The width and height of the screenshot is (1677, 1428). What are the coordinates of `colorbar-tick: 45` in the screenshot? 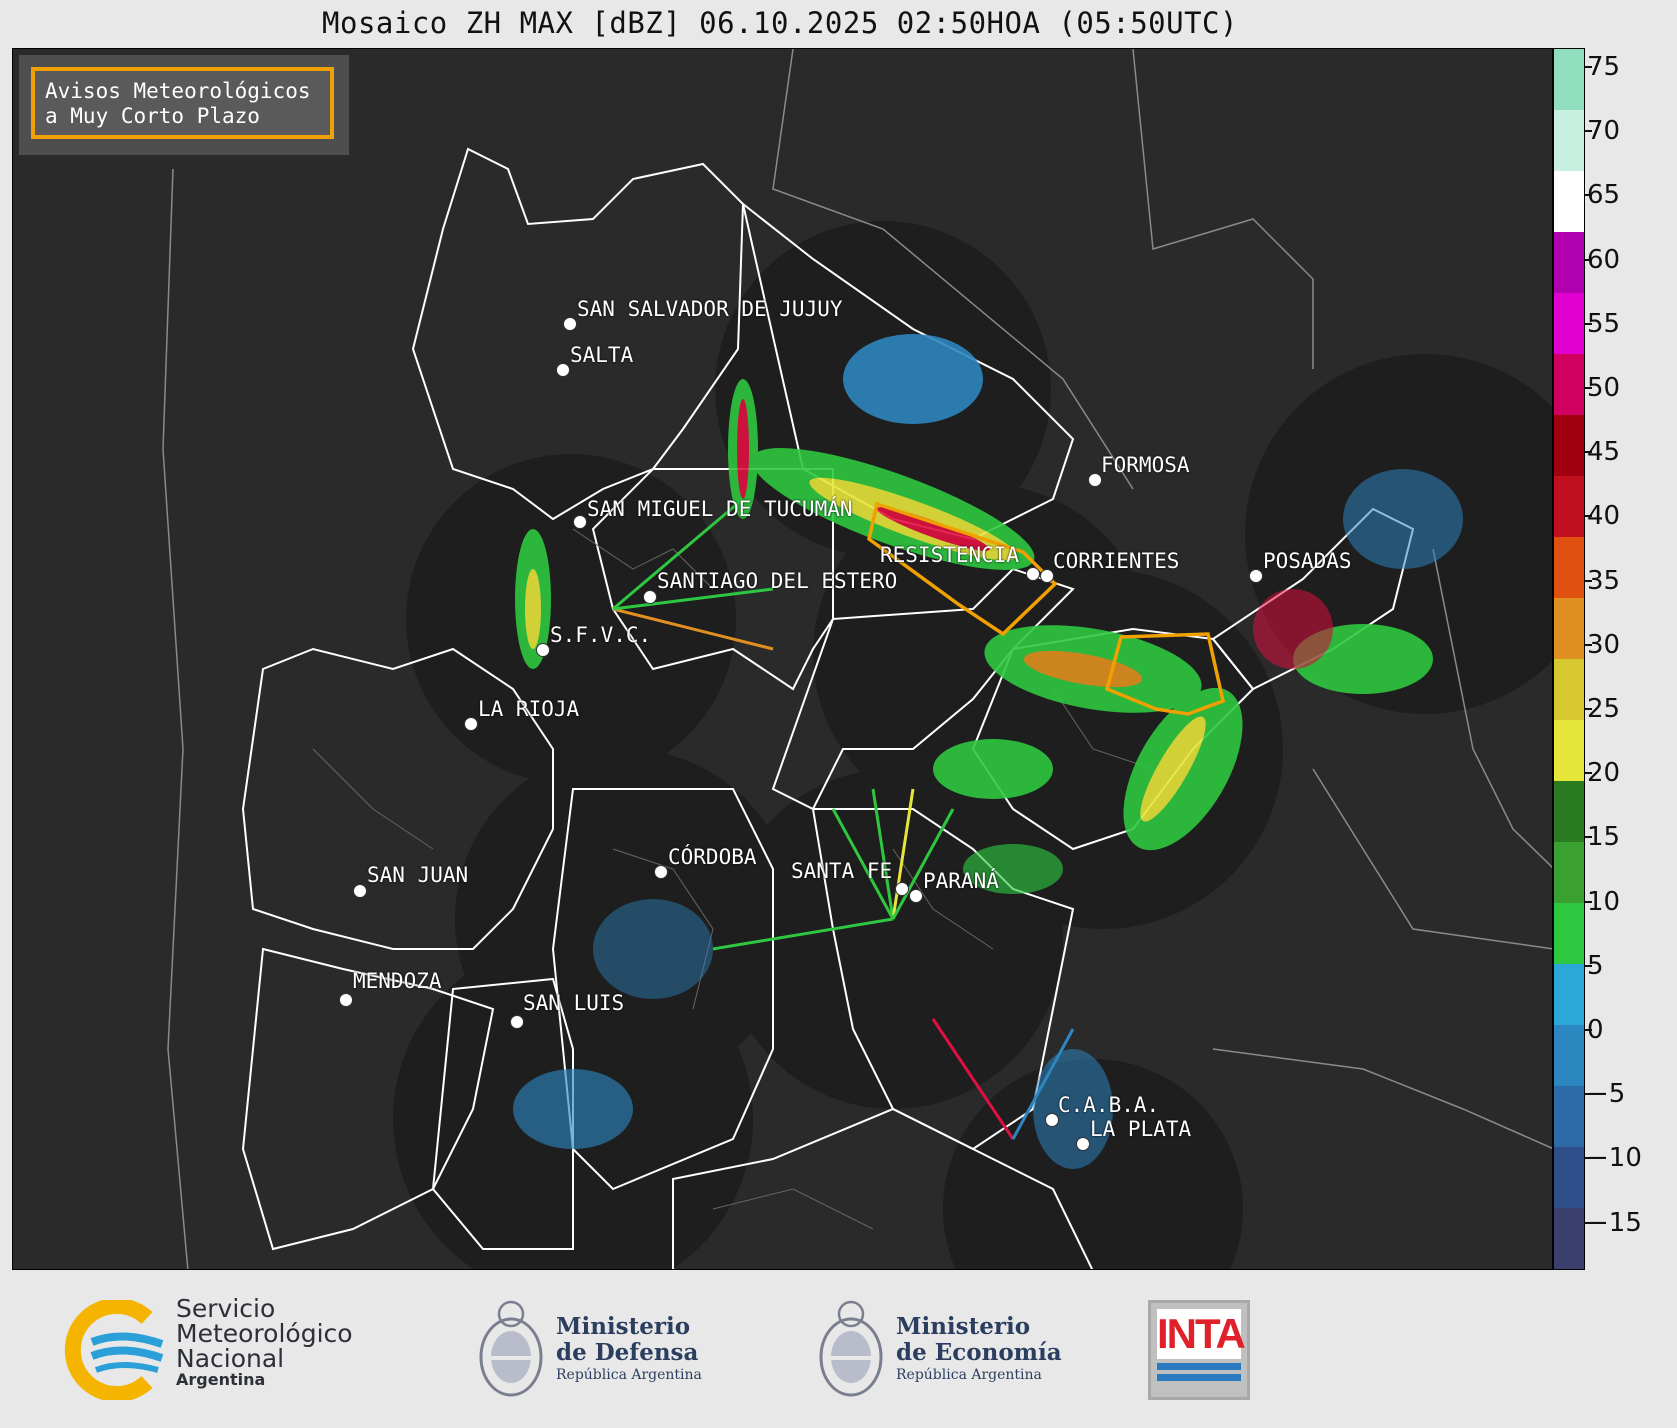 It's located at (1602, 452).